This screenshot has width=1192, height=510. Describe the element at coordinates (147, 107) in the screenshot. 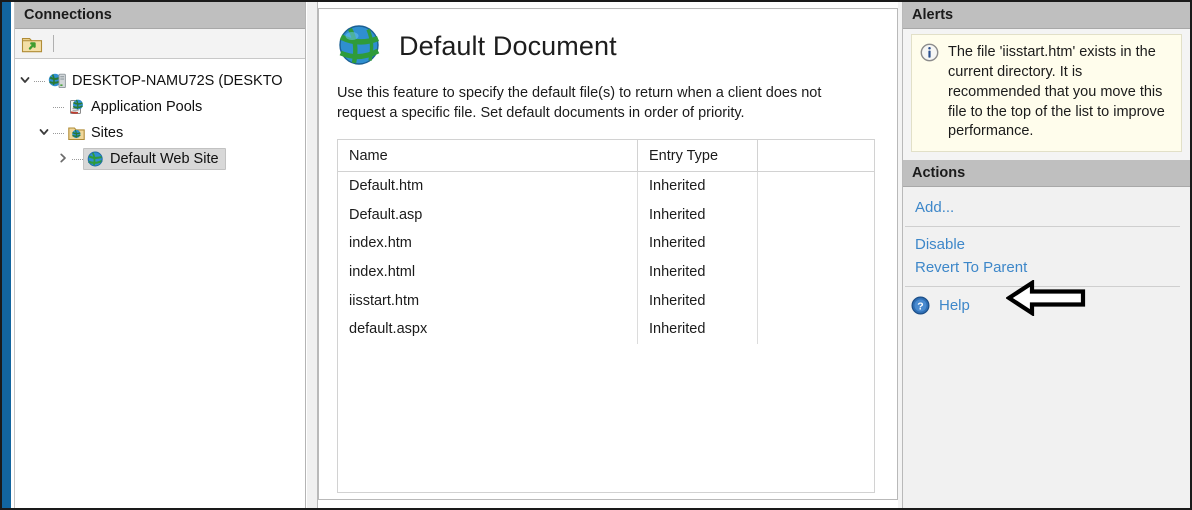

I see `tree-item-application-pools-label: Application Pools` at that location.